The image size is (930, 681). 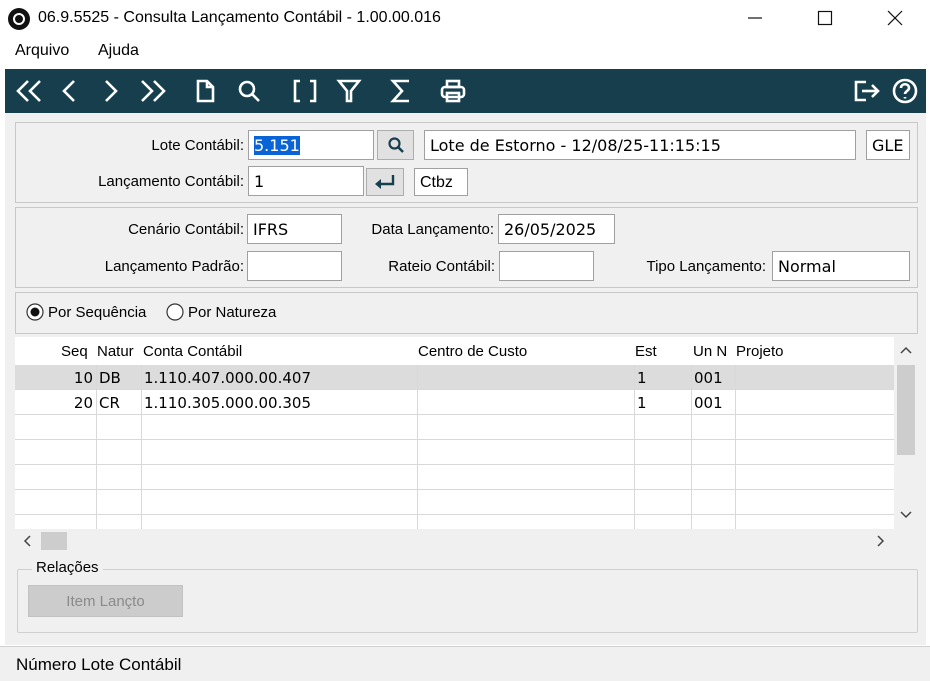 What do you see at coordinates (465, 663) in the screenshot?
I see `status-bar: Número Lote Contábil` at bounding box center [465, 663].